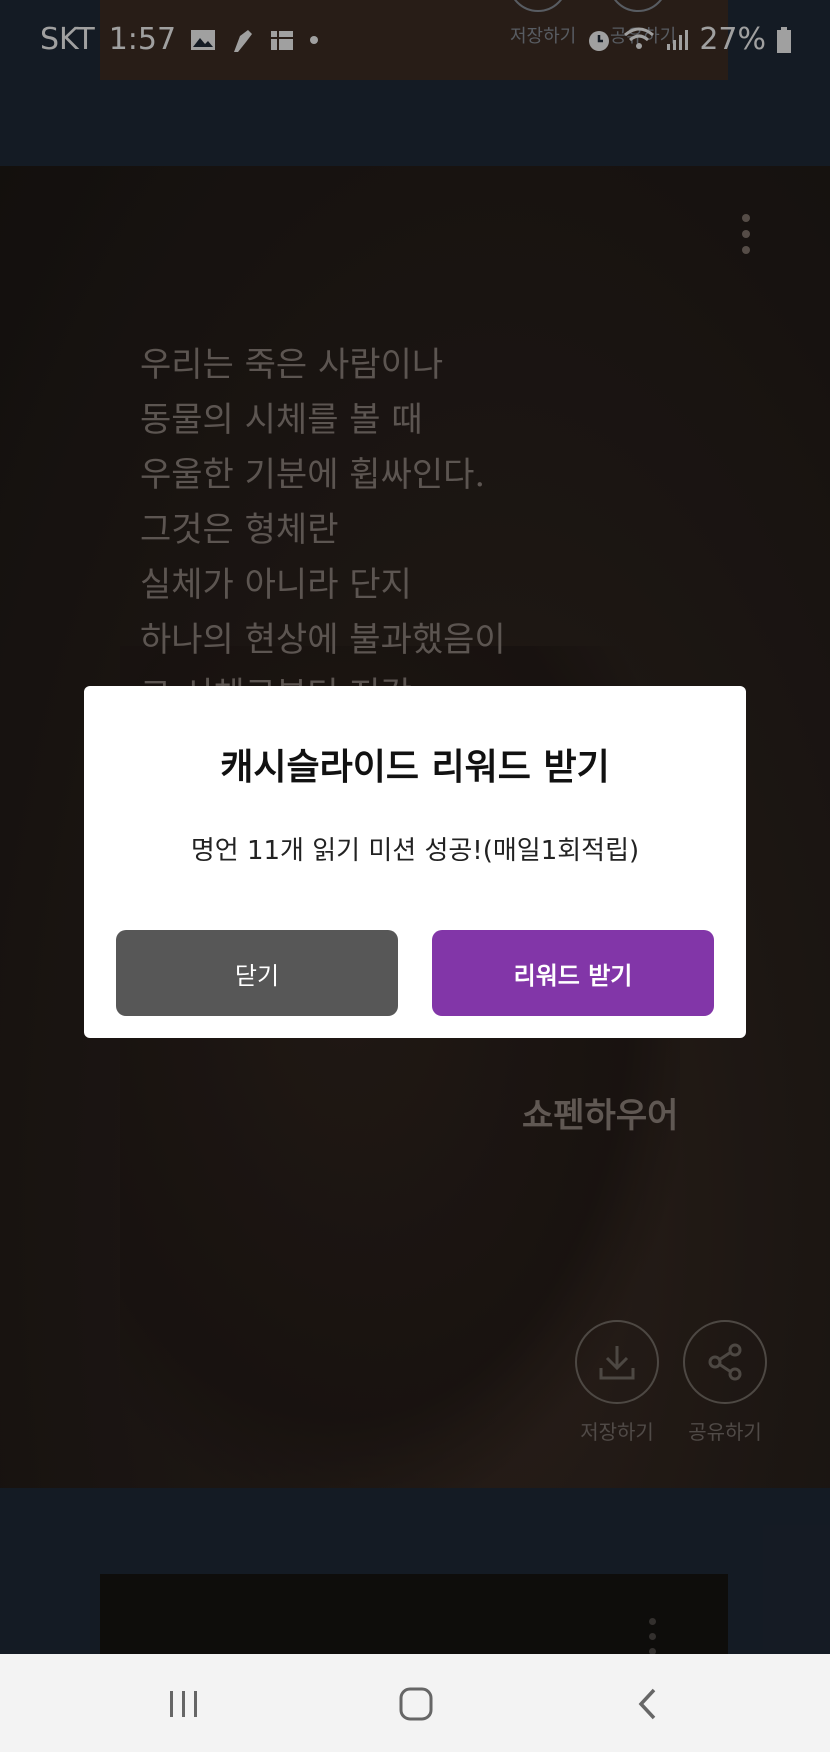 The image size is (830, 1752). What do you see at coordinates (573, 973) in the screenshot?
I see `receive-reward-button: 리워드 받기` at bounding box center [573, 973].